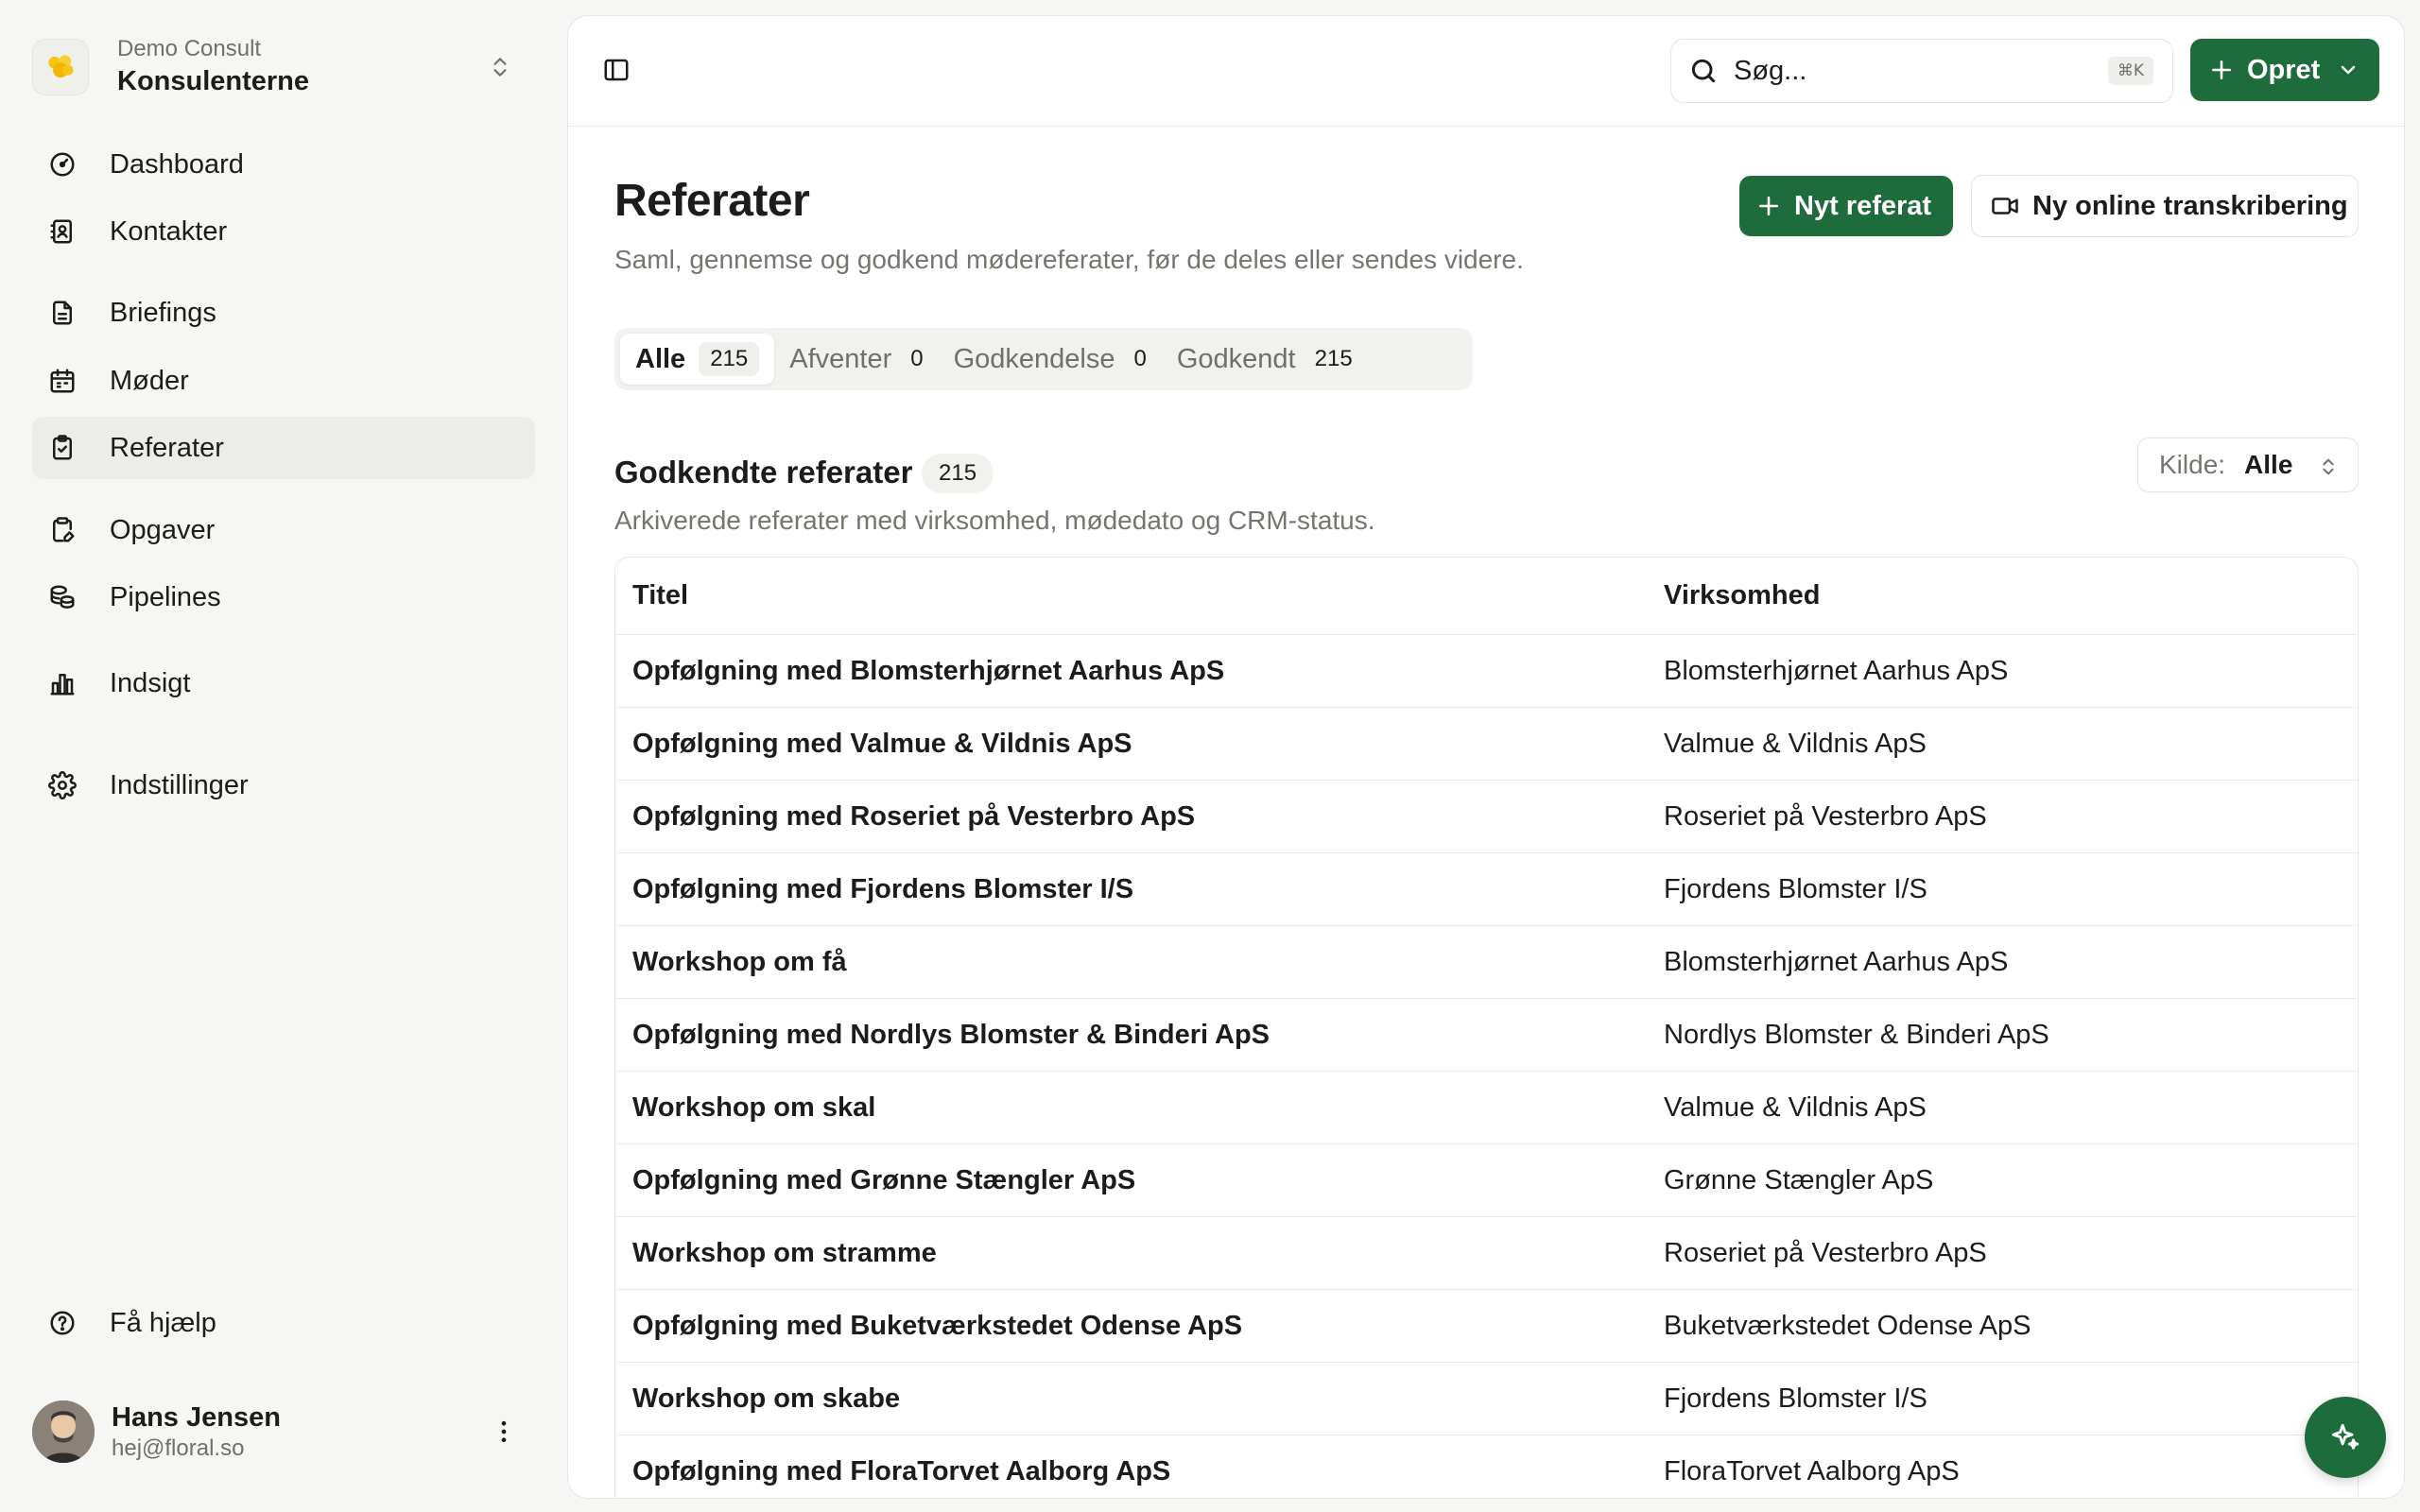 The image size is (2420, 1512). What do you see at coordinates (283, 313) in the screenshot?
I see `sidebar-item-briefings: Briefings` at bounding box center [283, 313].